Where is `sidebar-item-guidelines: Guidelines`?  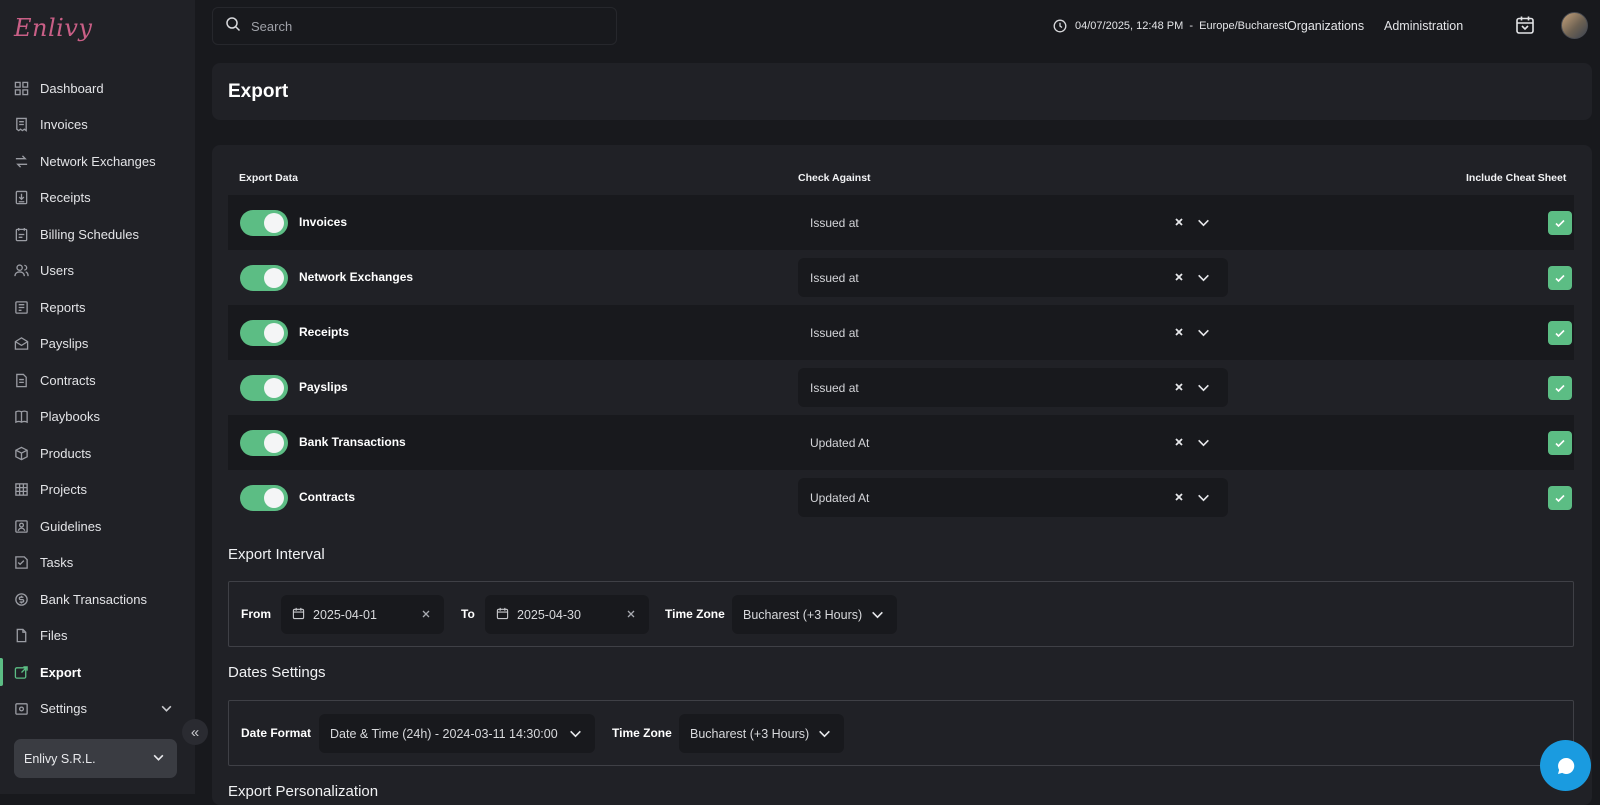
sidebar-item-guidelines: Guidelines is located at coordinates (97, 526).